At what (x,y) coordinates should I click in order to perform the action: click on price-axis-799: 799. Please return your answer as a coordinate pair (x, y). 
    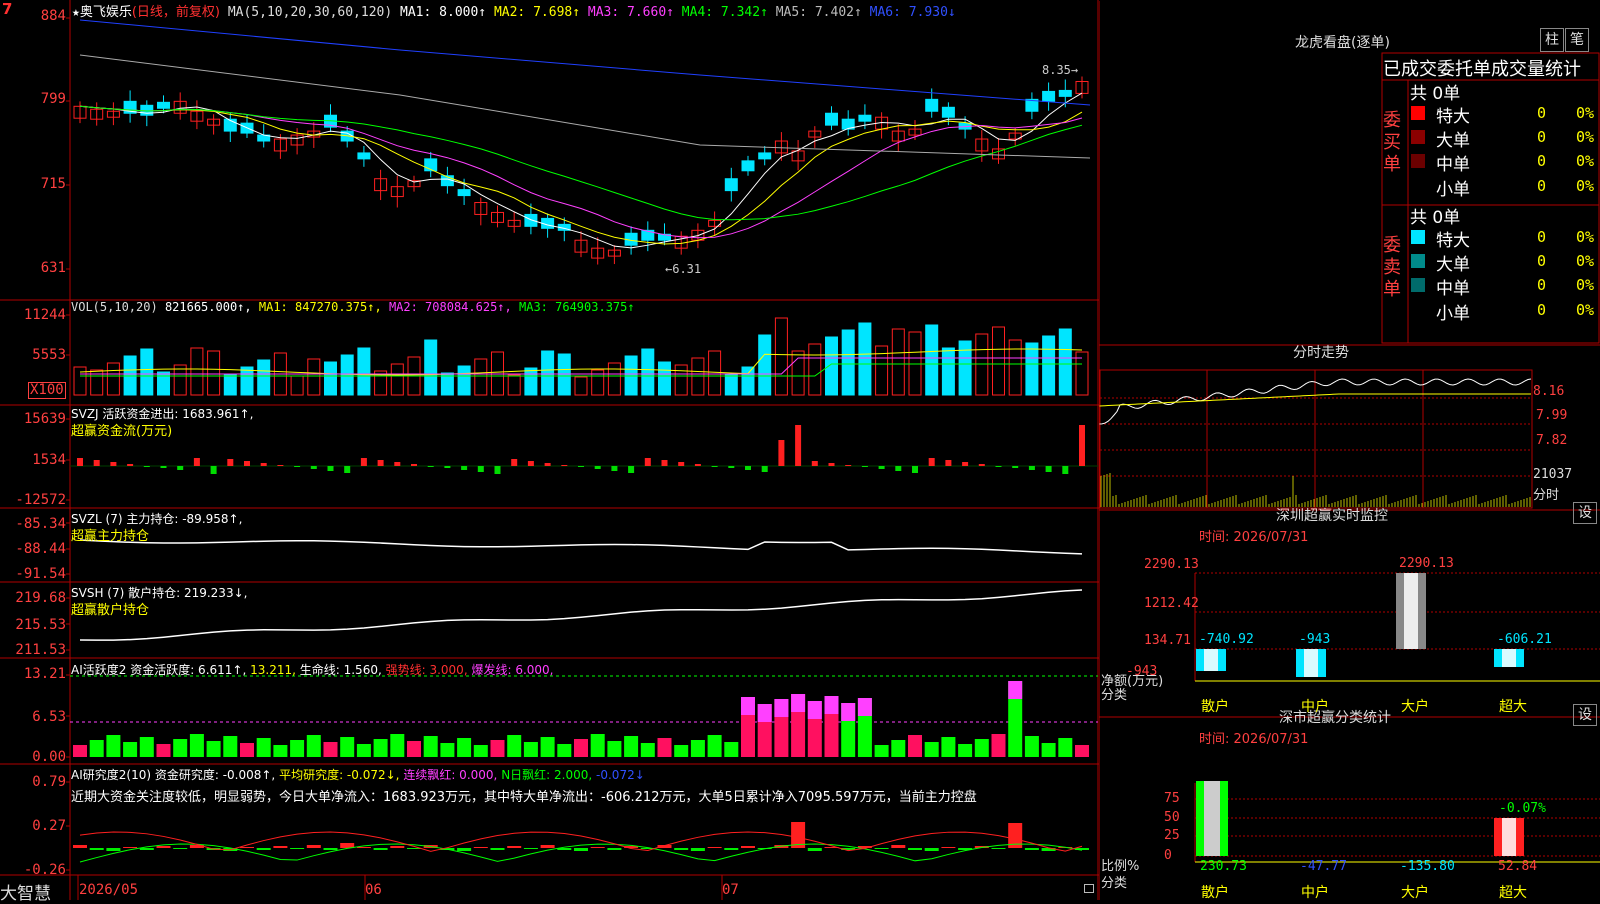
    Looking at the image, I should click on (53, 99).